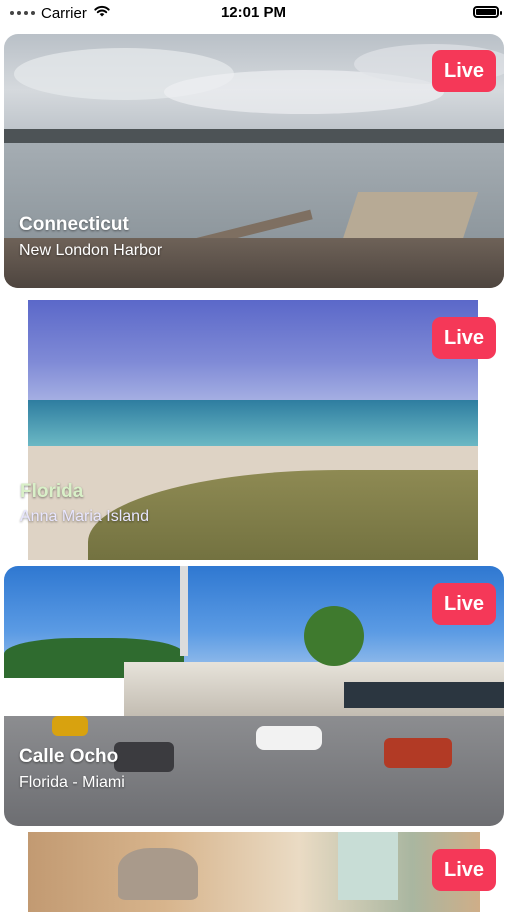 The width and height of the screenshot is (507, 912). What do you see at coordinates (289, 738) in the screenshot?
I see `white-car` at bounding box center [289, 738].